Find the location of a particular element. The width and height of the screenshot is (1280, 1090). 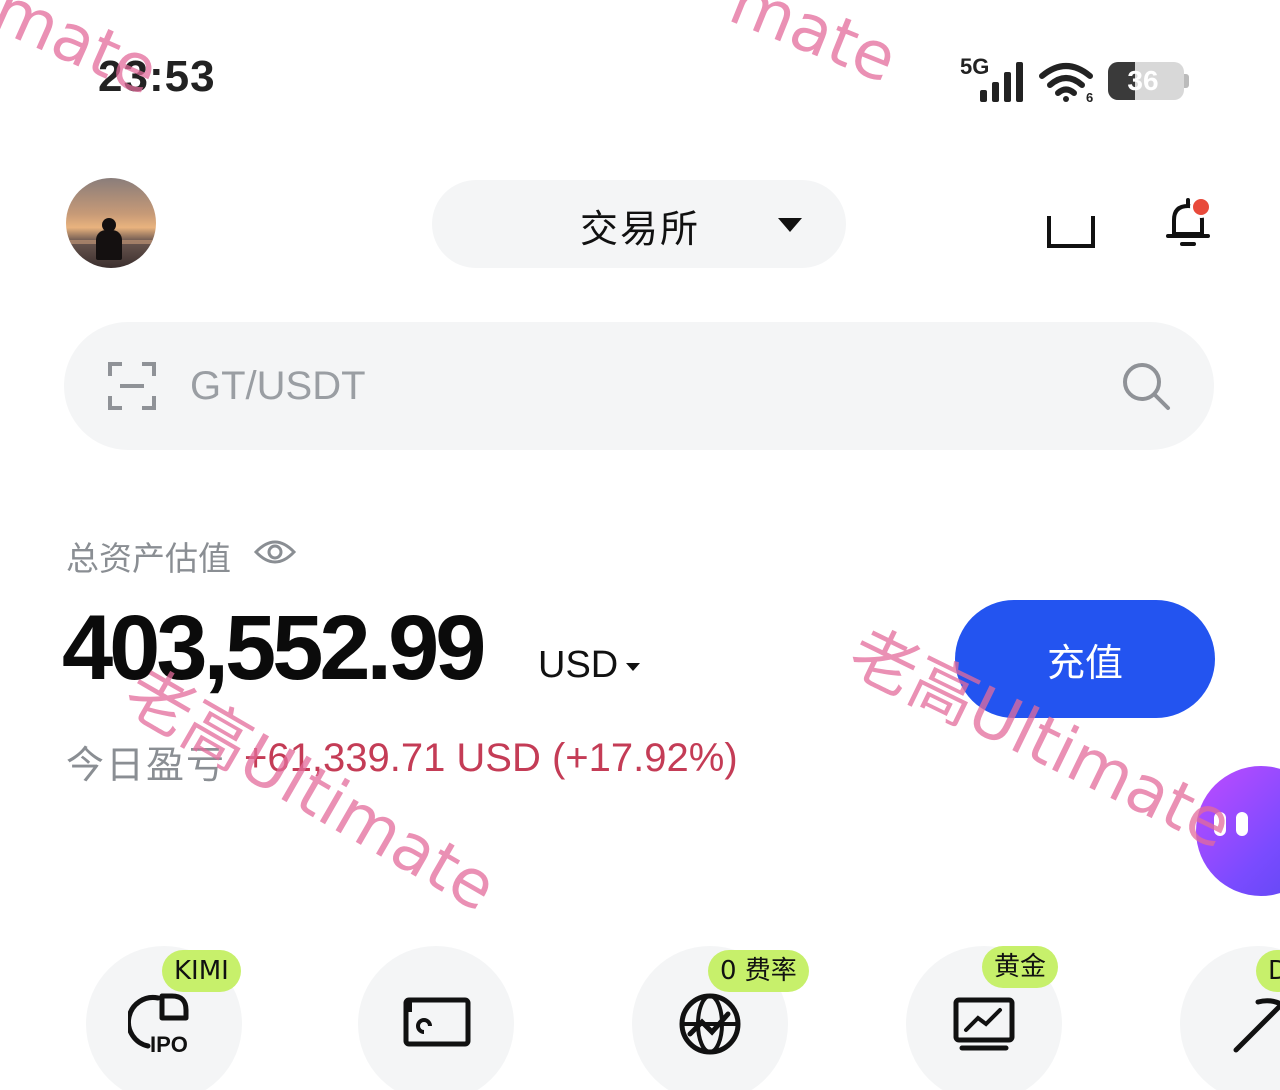

svg-text: 6 is located at coordinates (1089, 96).